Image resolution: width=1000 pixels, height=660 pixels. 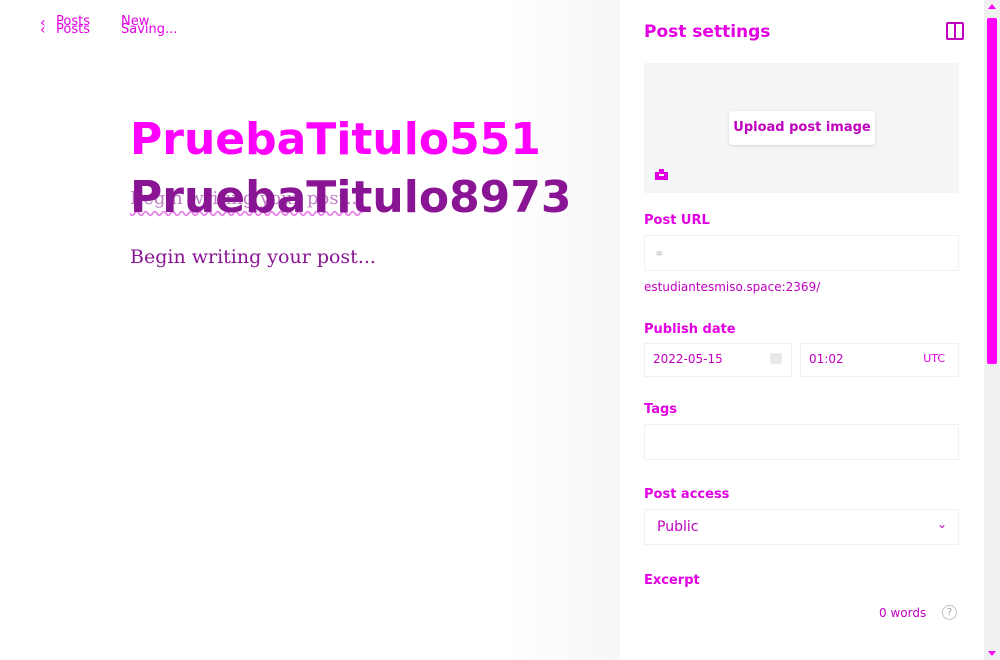 I want to click on publish-date-input: 2022-05-15, so click(x=718, y=360).